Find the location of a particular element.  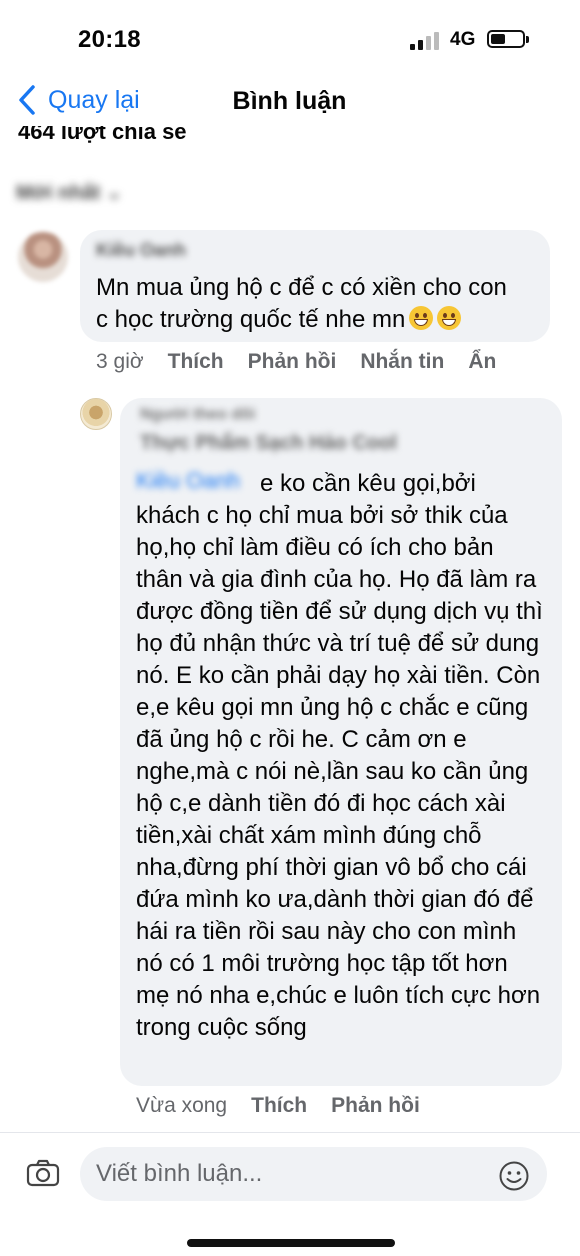

home-indicator is located at coordinates (291, 1243).